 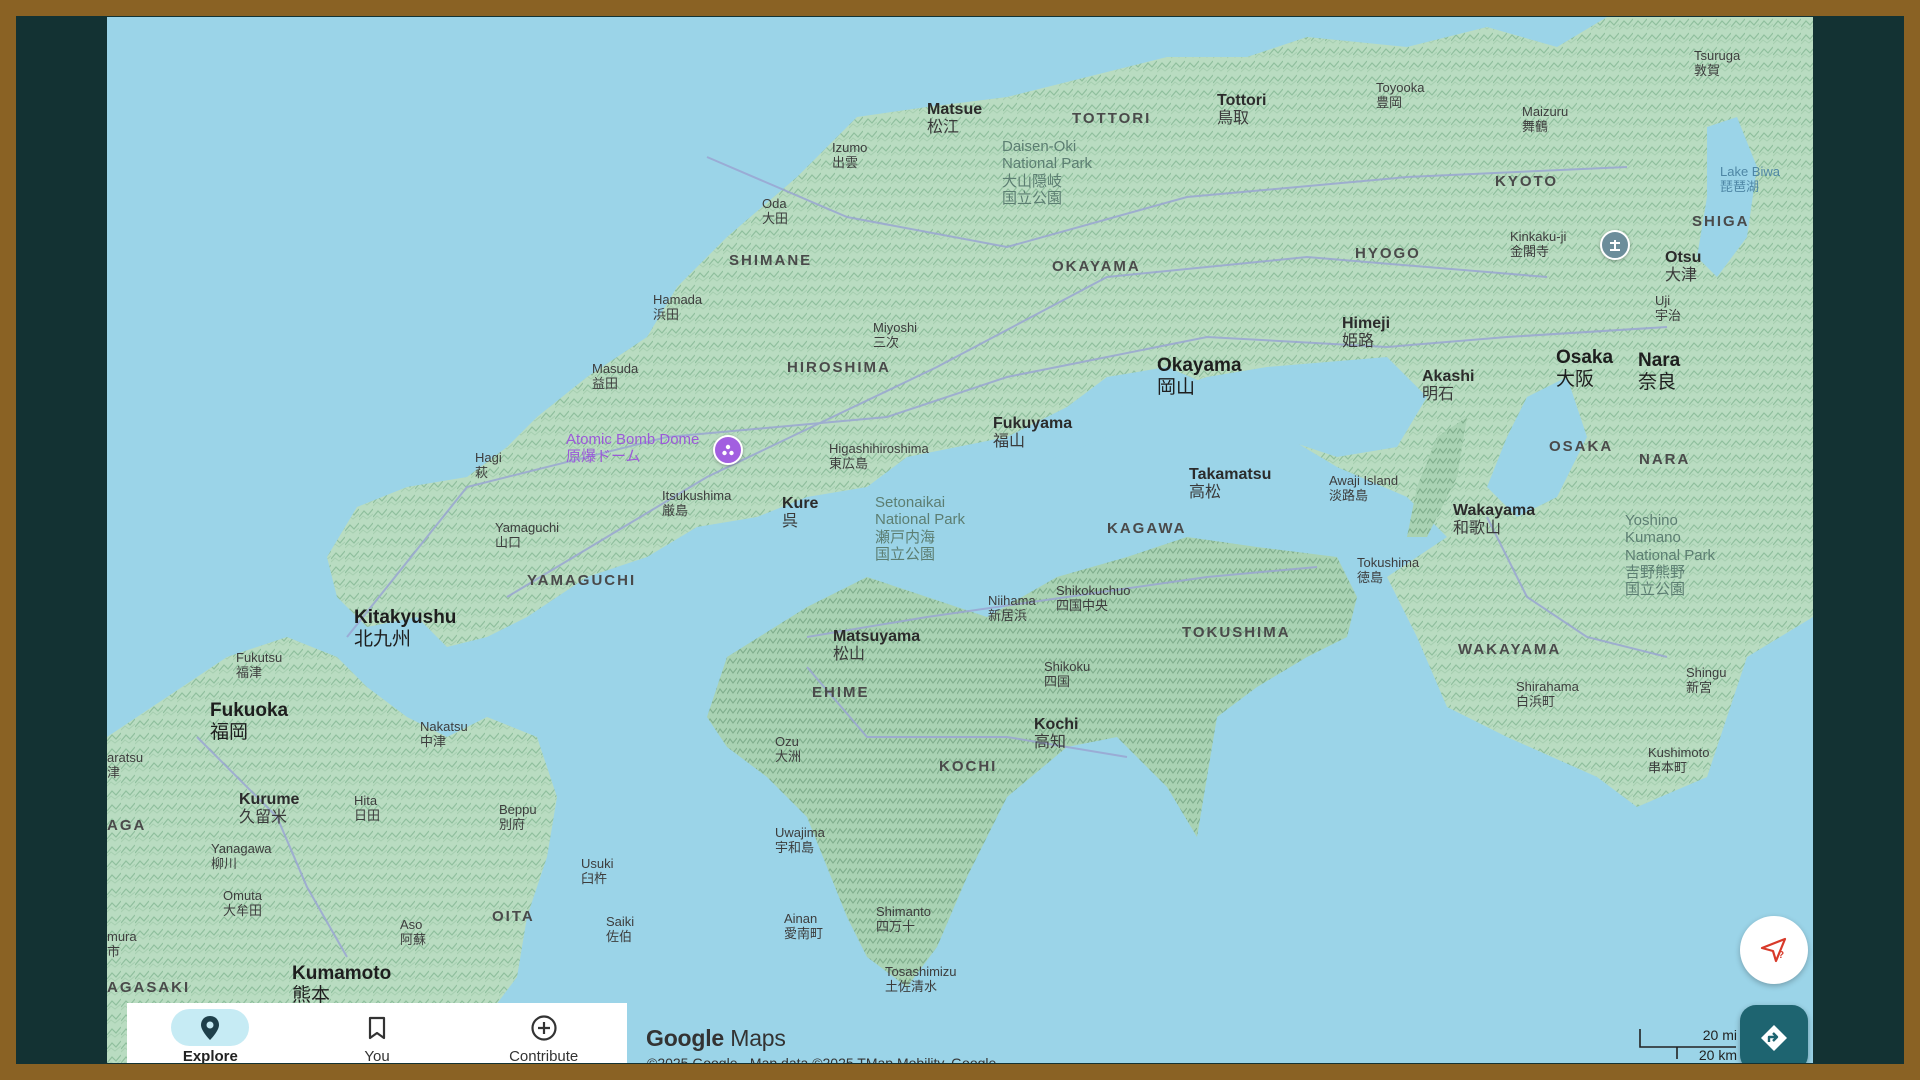 What do you see at coordinates (1400, 95) in the screenshot?
I see `label-toyooka: Toyooka 豊岡` at bounding box center [1400, 95].